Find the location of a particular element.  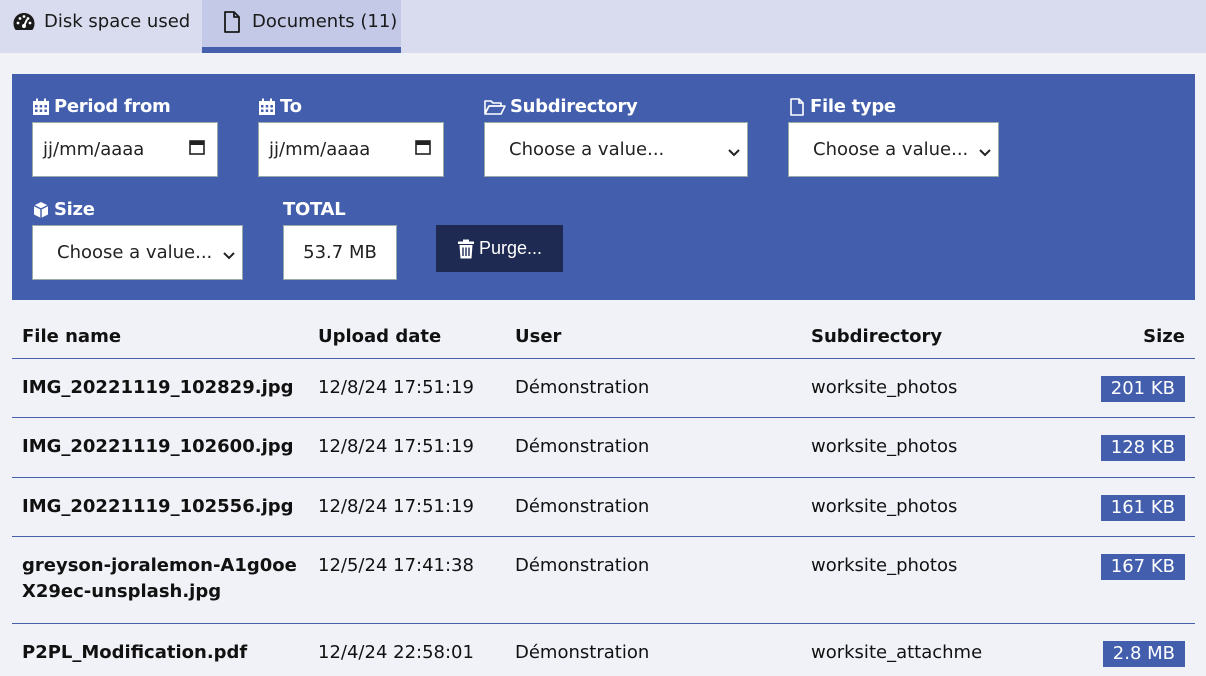

subdirectory-label: Subdirectory is located at coordinates (561, 106).